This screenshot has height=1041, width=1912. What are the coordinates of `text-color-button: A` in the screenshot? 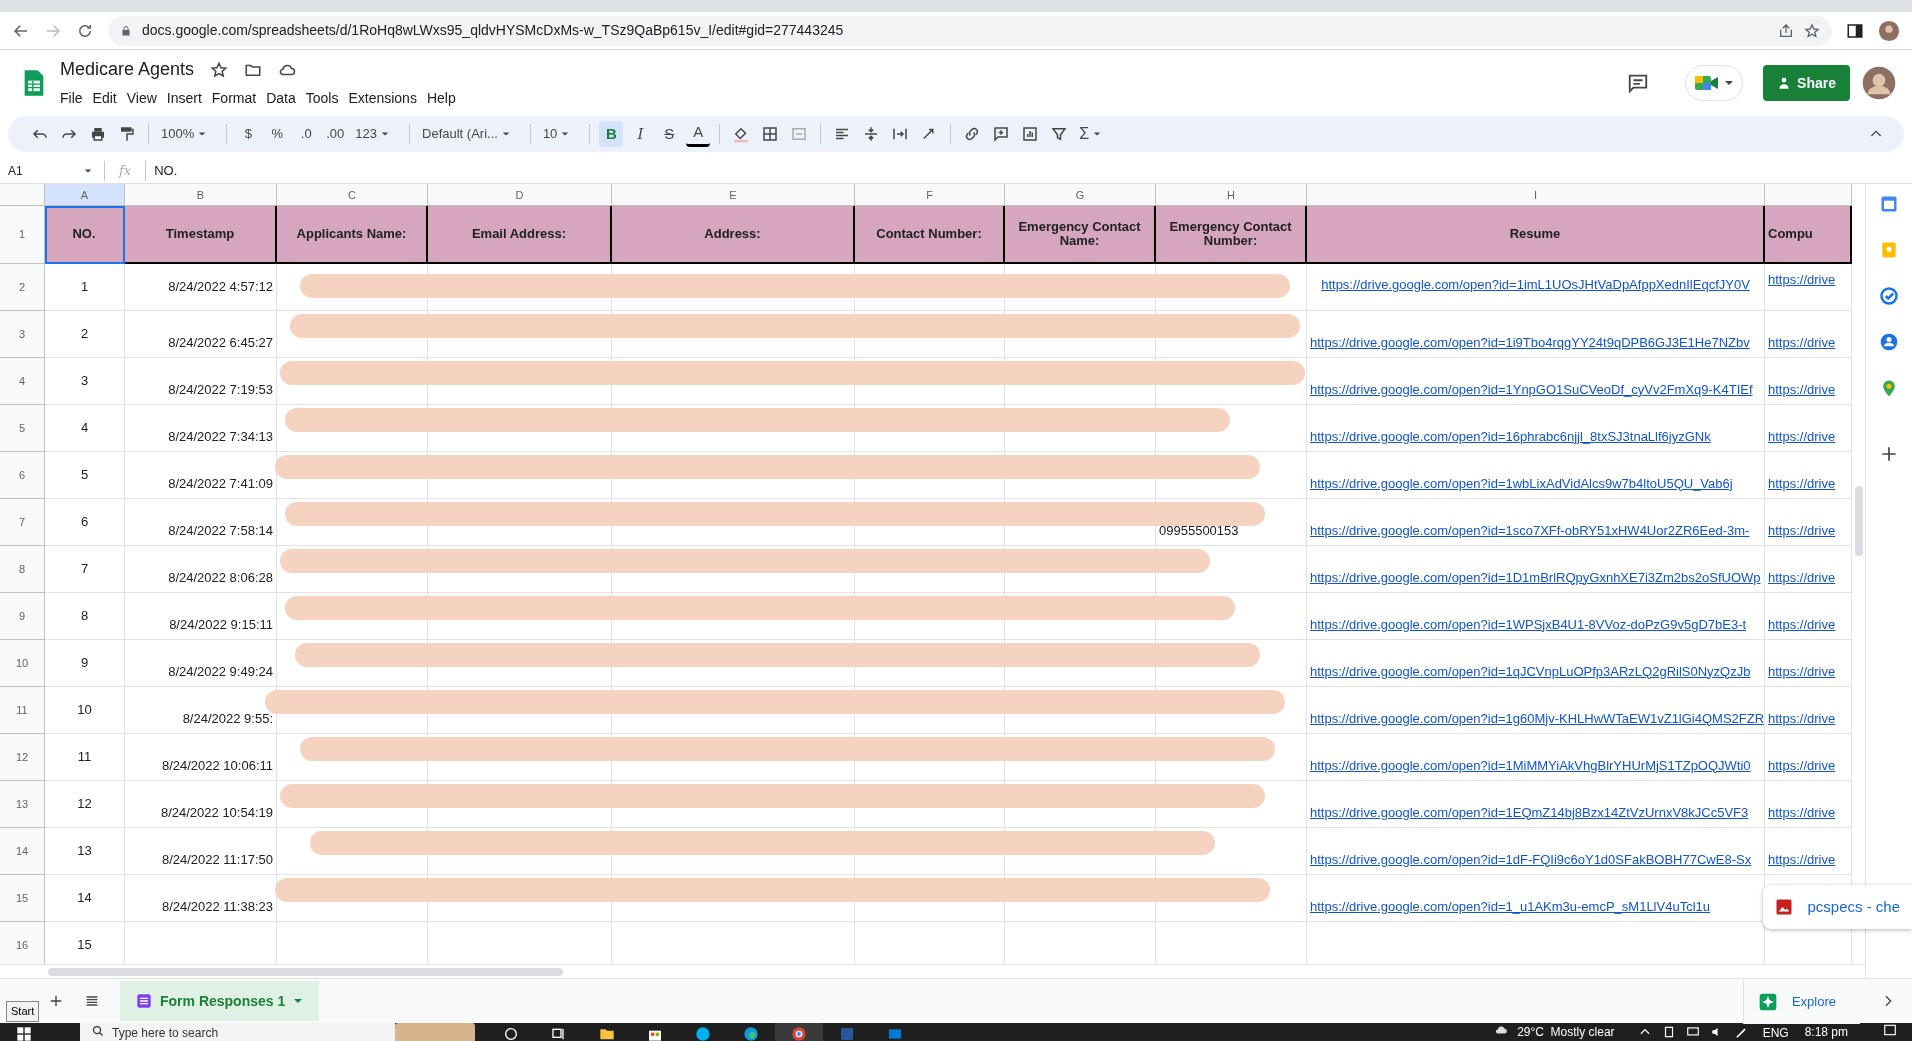 It's located at (698, 134).